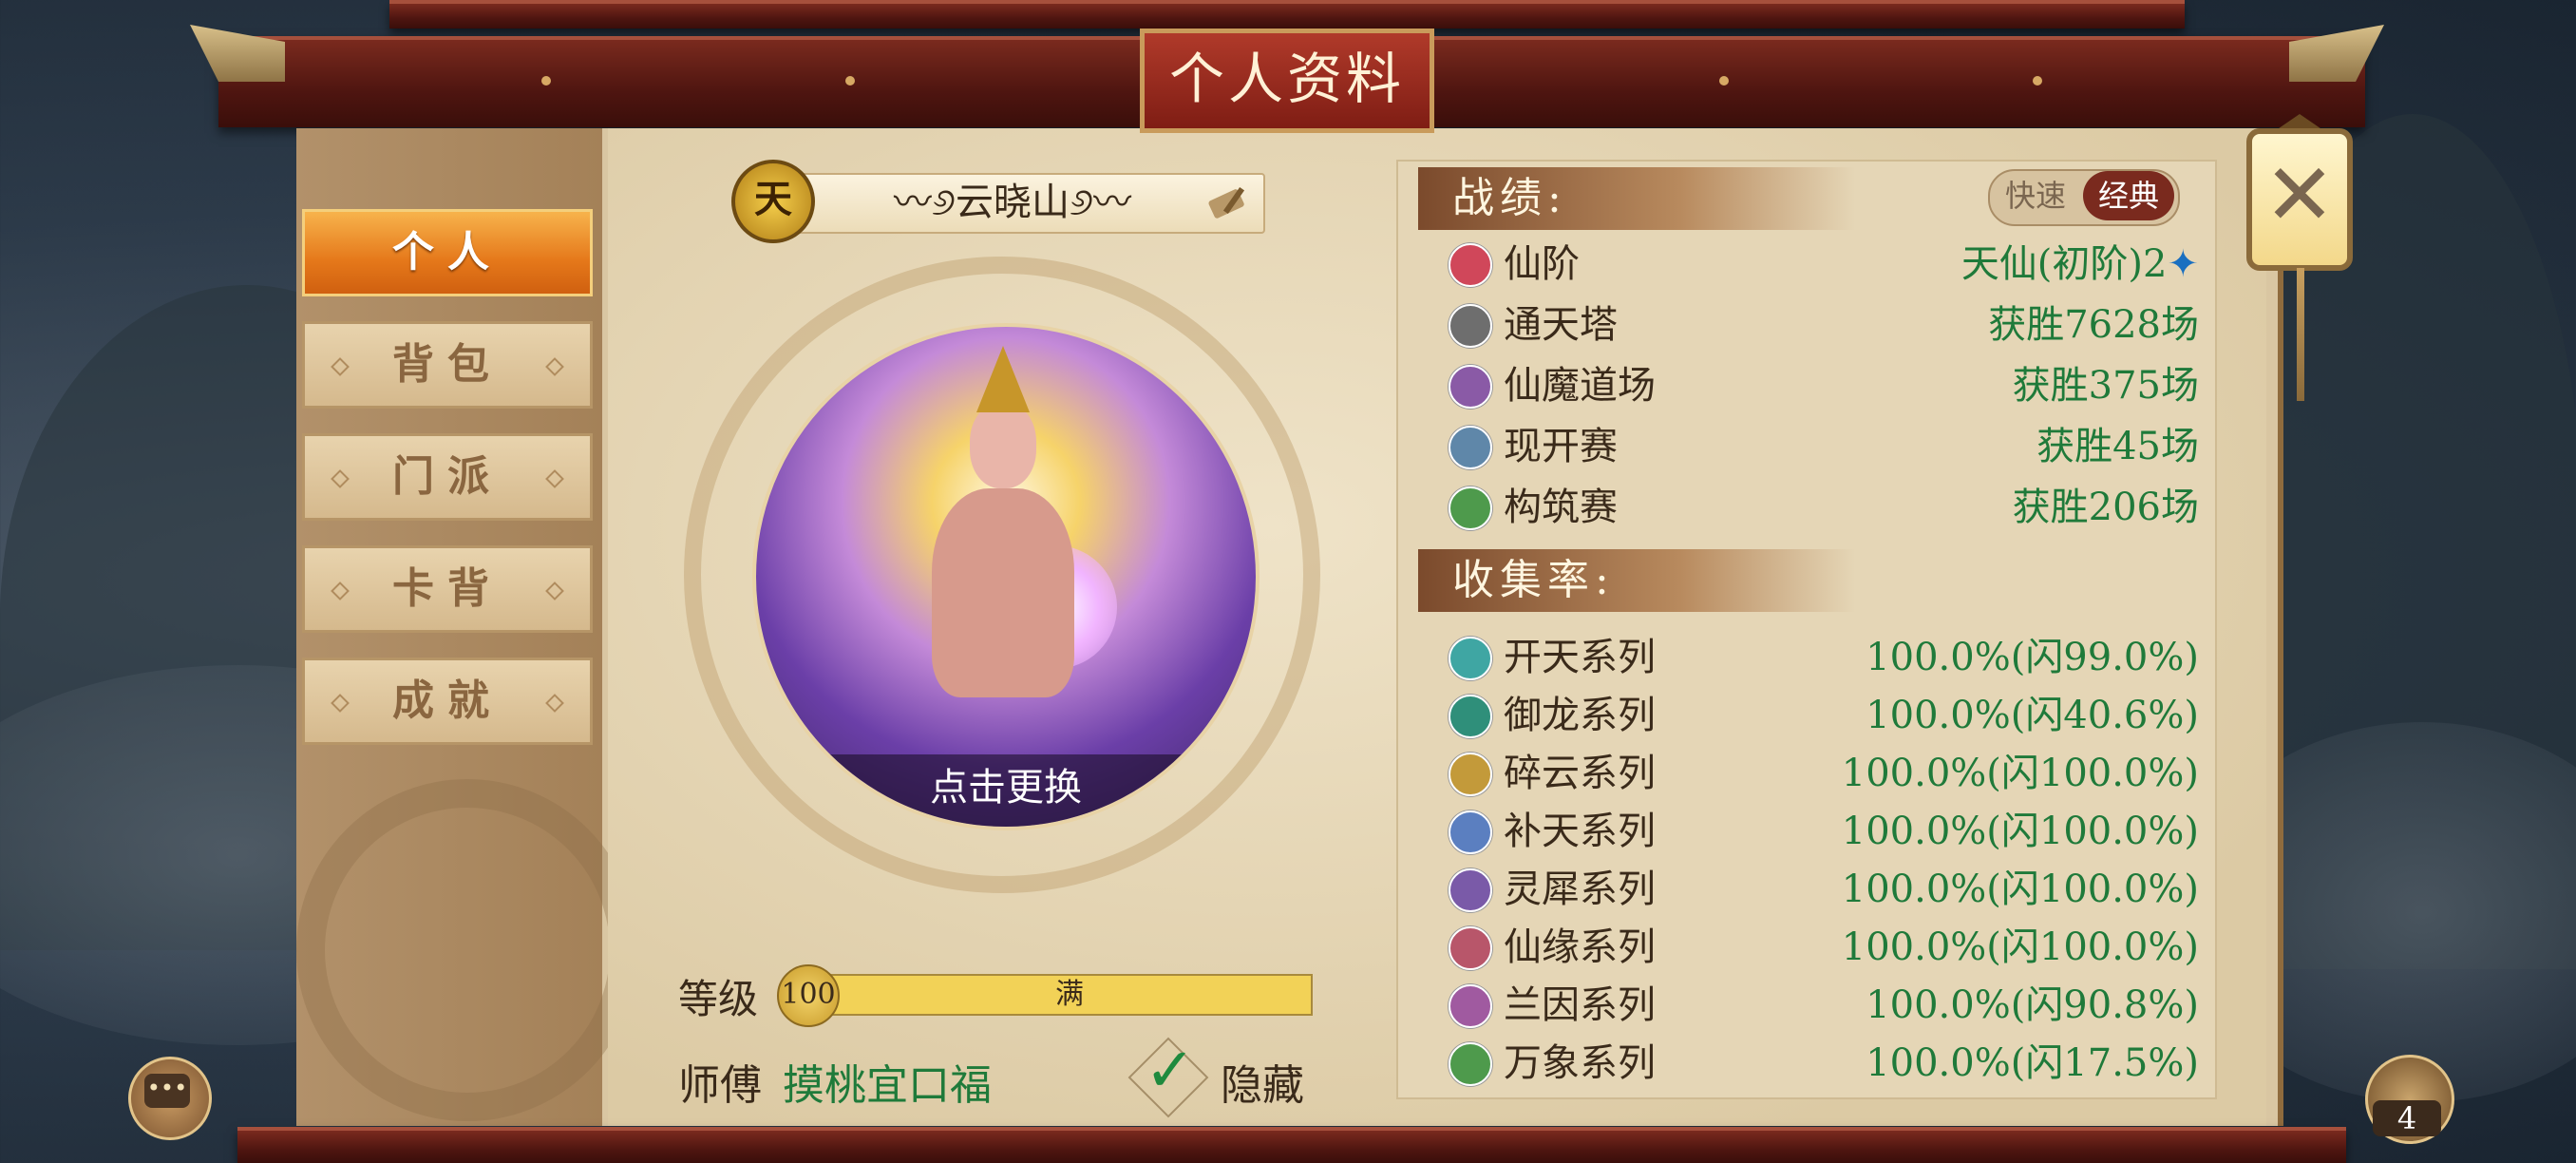 The width and height of the screenshot is (2576, 1163). I want to click on avatar-figure-head, so click(1003, 445).